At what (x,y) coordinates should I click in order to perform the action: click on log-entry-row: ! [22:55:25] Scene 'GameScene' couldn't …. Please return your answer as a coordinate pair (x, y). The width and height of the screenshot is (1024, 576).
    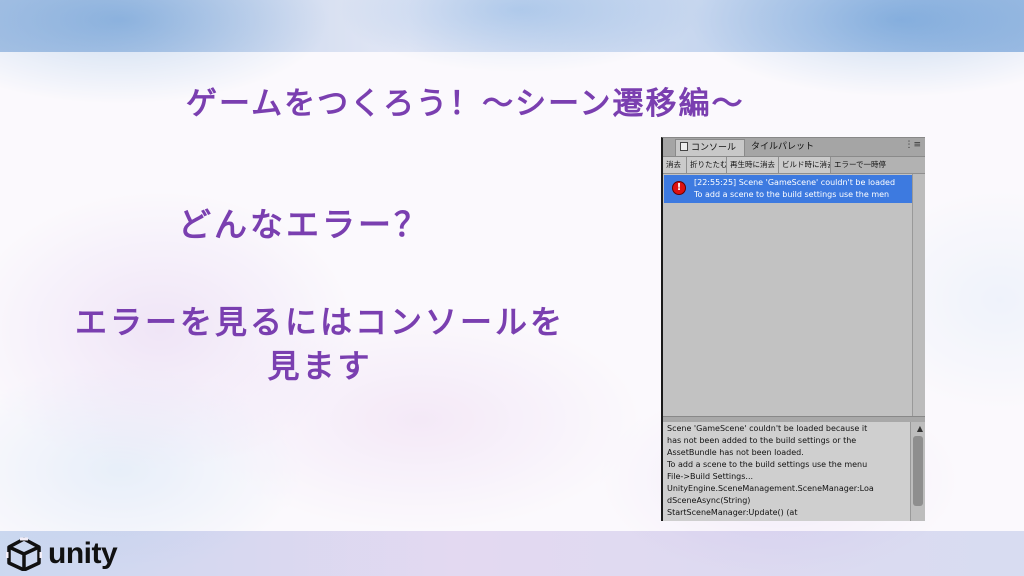
    Looking at the image, I should click on (789, 189).